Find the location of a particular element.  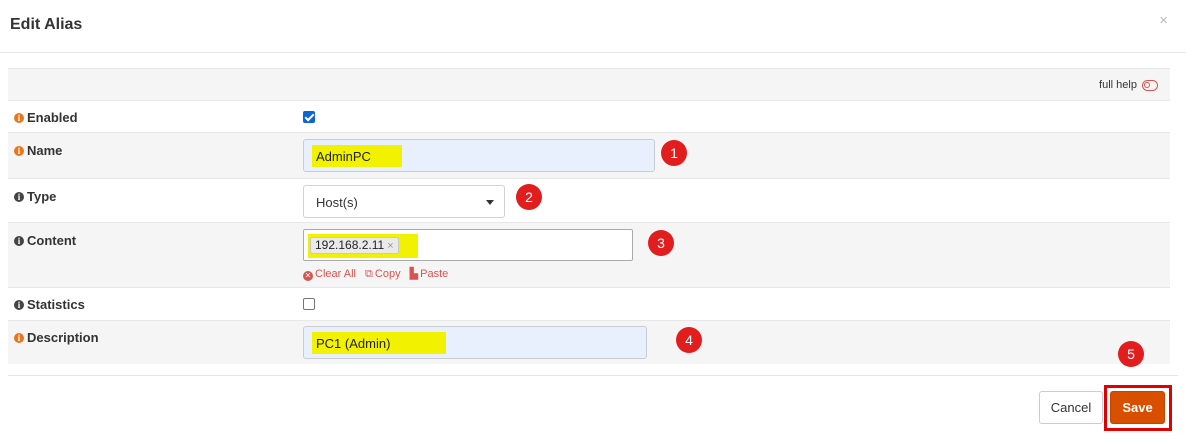

name-input: AdminPC is located at coordinates (479, 155).